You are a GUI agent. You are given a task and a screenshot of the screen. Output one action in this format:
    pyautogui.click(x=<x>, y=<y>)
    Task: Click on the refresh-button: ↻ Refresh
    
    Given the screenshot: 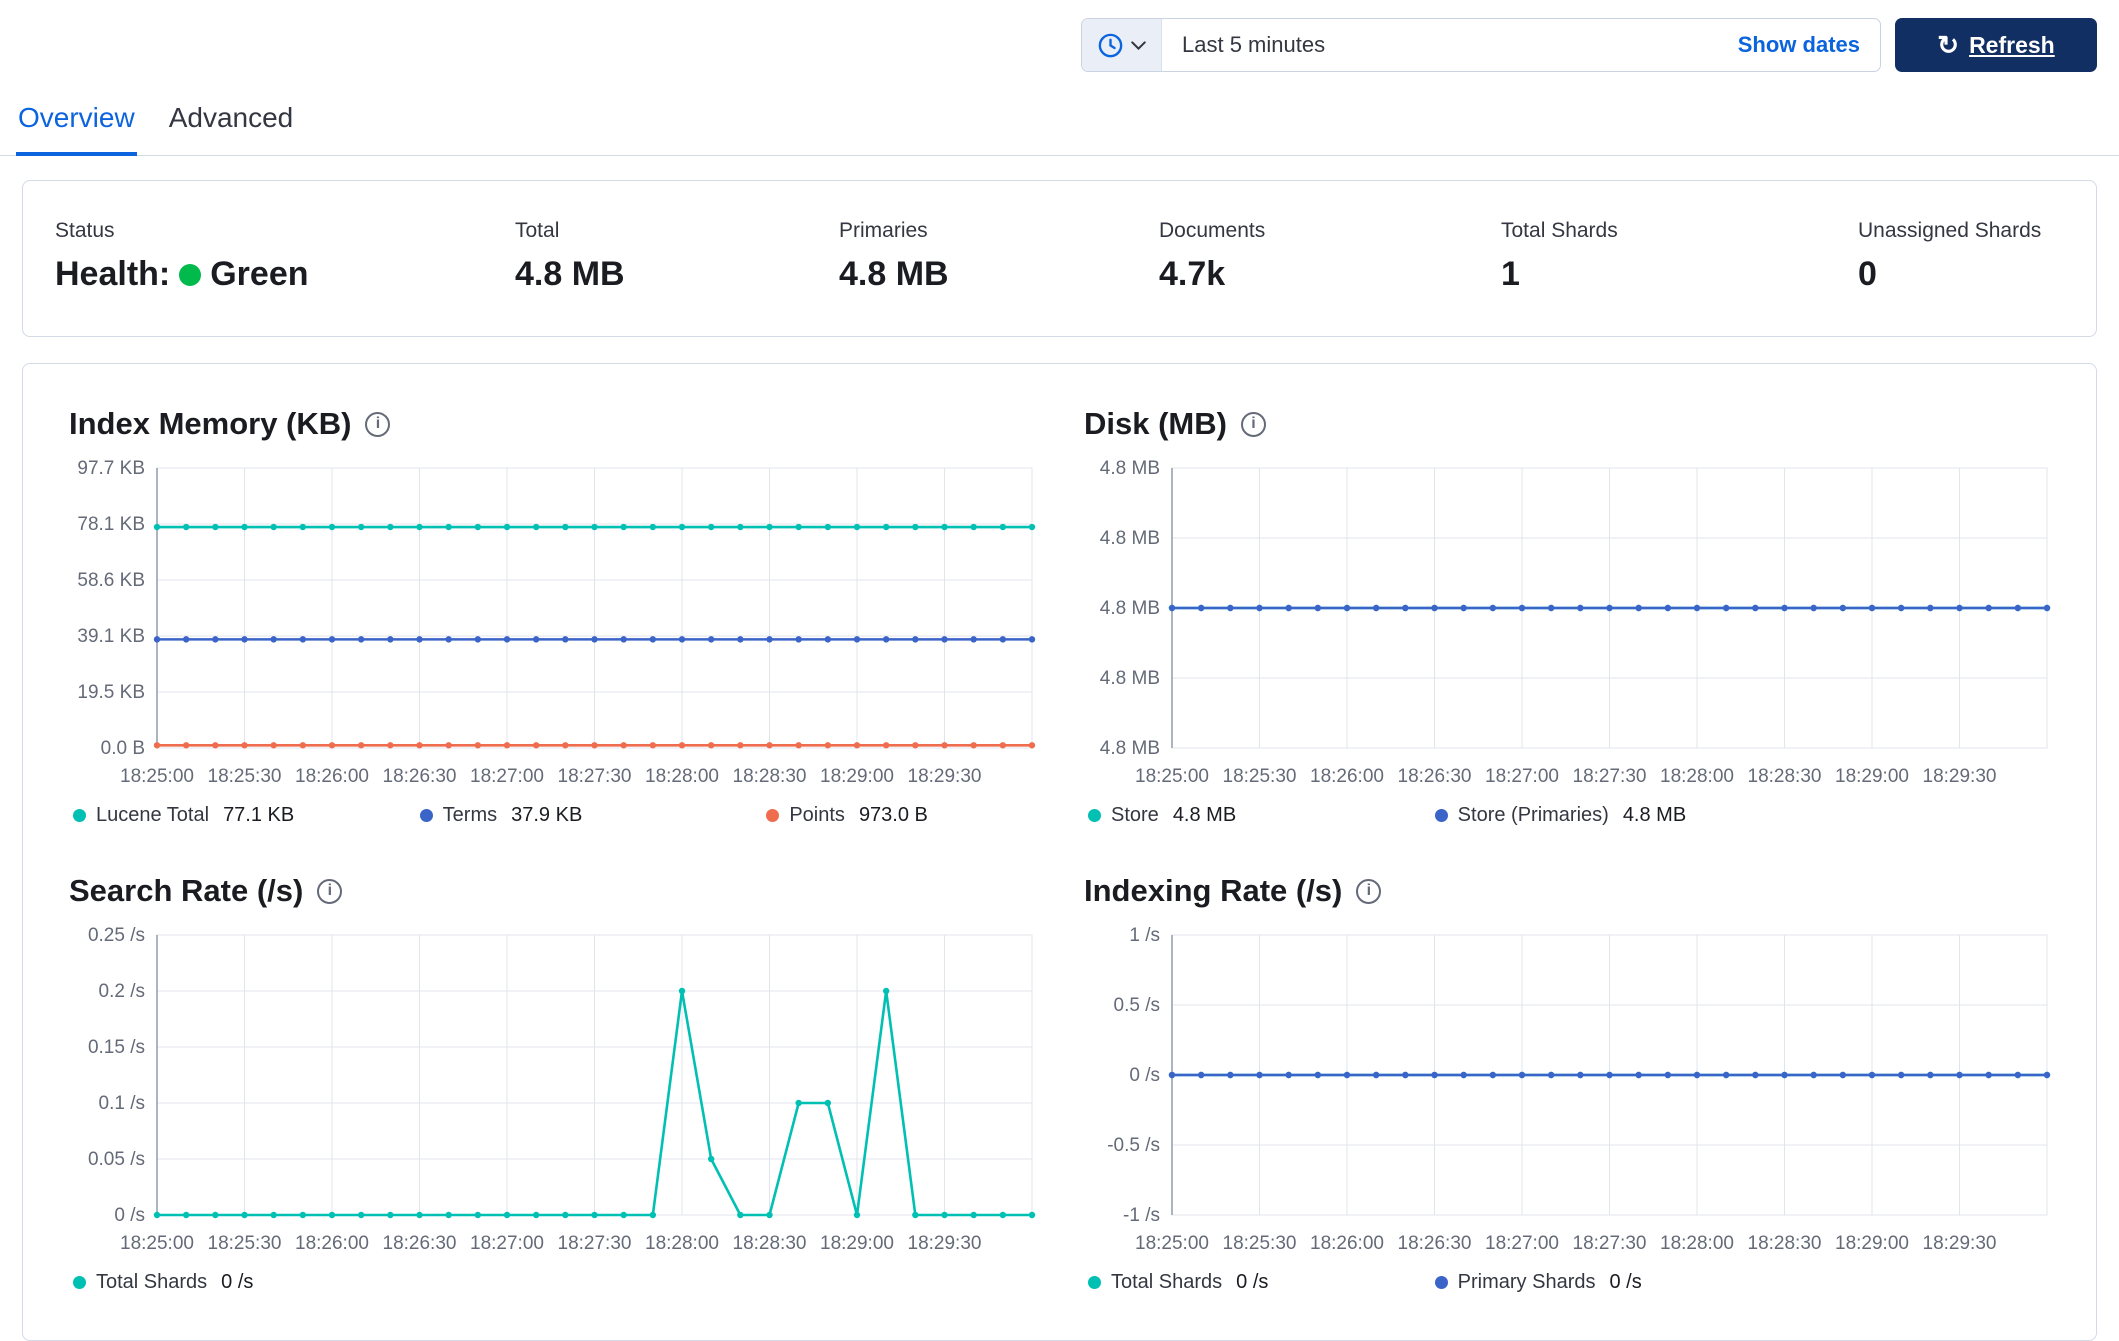 What is the action you would take?
    pyautogui.click(x=1996, y=45)
    